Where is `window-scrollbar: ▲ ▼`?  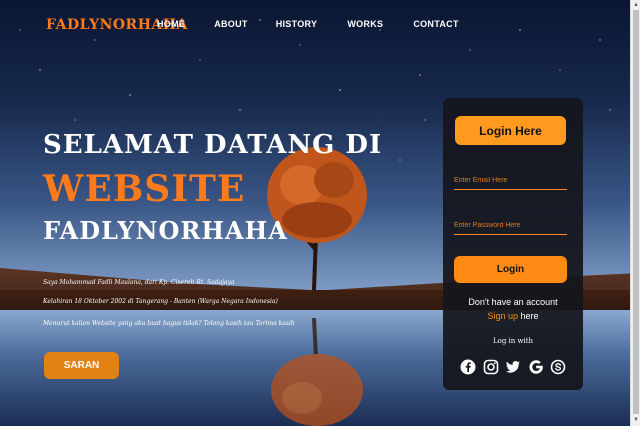
window-scrollbar: ▲ ▼ is located at coordinates (635, 213).